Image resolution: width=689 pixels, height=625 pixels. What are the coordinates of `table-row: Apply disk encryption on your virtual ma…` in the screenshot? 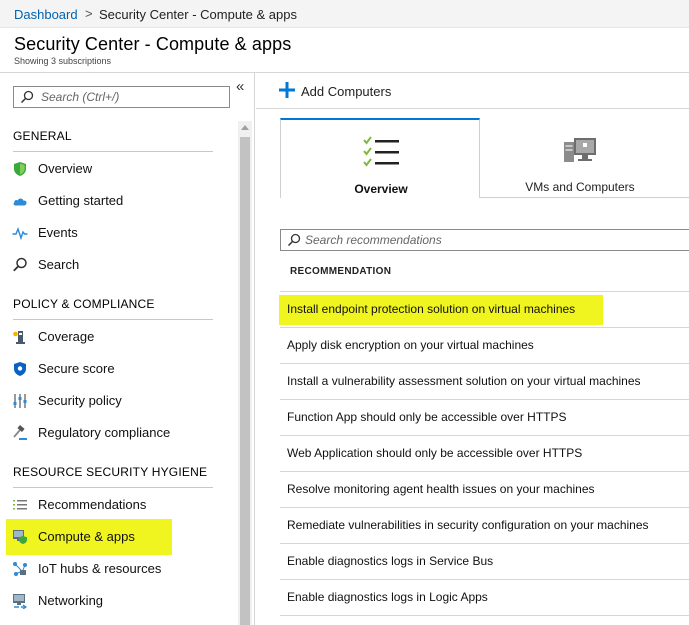 It's located at (484, 346).